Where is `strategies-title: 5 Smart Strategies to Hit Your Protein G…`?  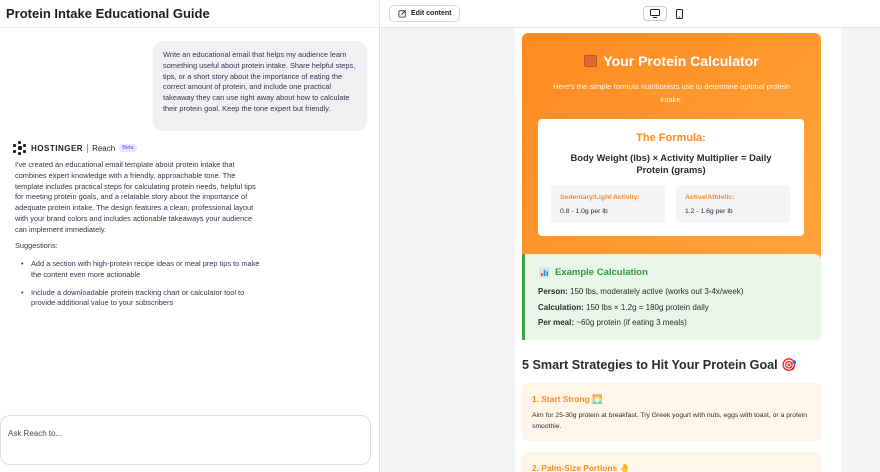
strategies-title: 5 Smart Strategies to Hit Your Protein G… is located at coordinates (659, 365).